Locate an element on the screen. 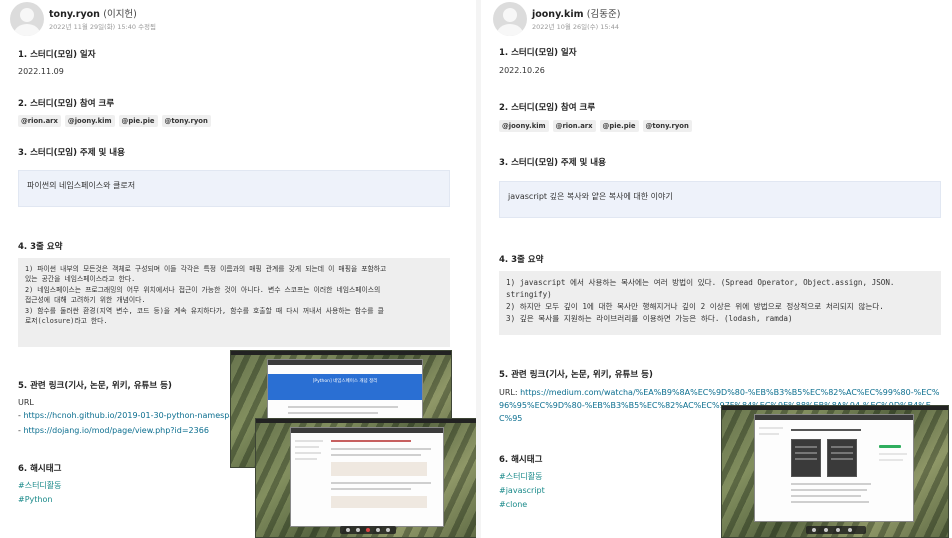 The height and width of the screenshot is (538, 952). screenshot-browser-dojang is located at coordinates (365, 478).